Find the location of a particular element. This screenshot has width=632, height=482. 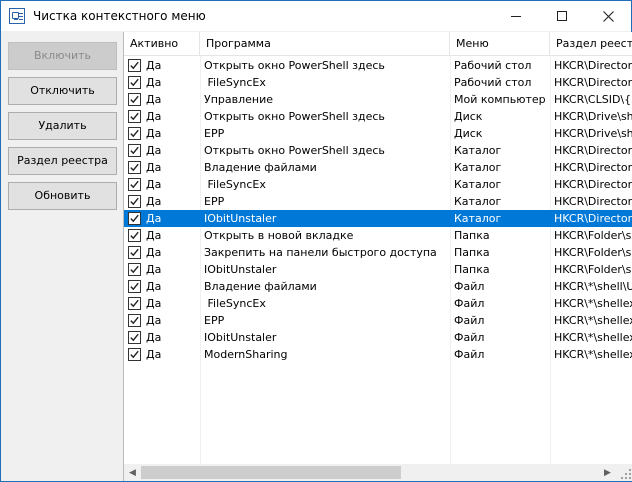

refresh-button: Обновить is located at coordinates (62, 196).